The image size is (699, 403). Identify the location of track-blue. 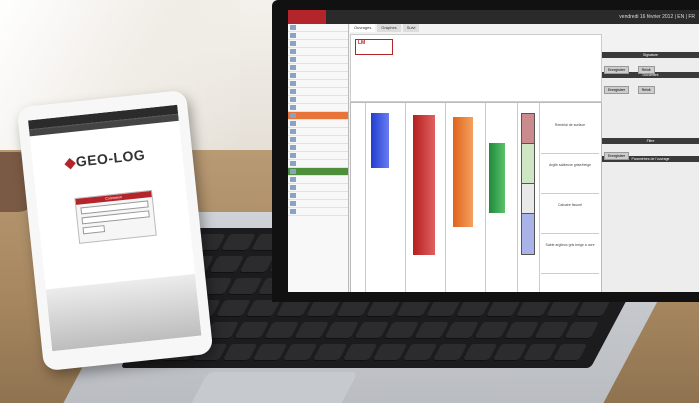
(385, 197).